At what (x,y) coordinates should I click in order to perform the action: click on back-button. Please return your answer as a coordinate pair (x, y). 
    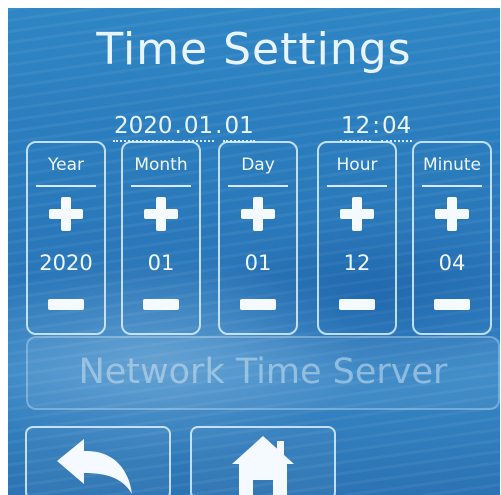
    Looking at the image, I should click on (98, 460).